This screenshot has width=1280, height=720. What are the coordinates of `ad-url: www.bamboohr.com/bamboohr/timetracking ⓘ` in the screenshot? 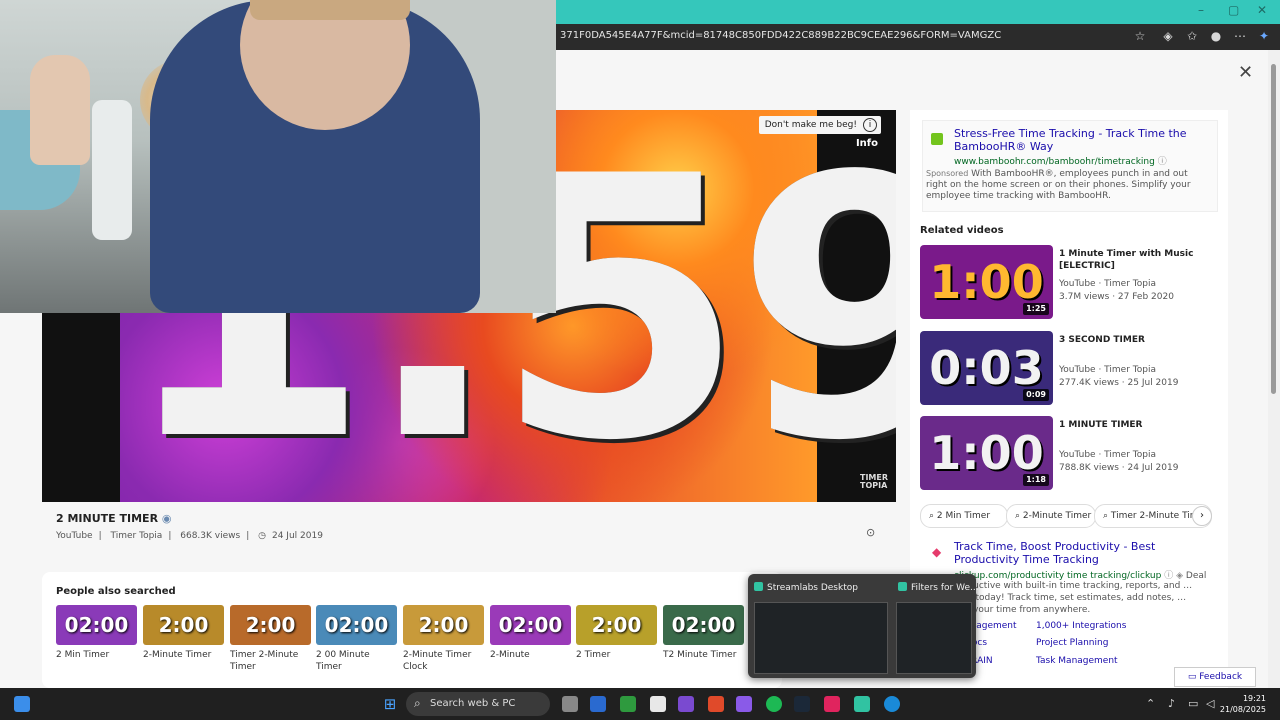 It's located at (1060, 160).